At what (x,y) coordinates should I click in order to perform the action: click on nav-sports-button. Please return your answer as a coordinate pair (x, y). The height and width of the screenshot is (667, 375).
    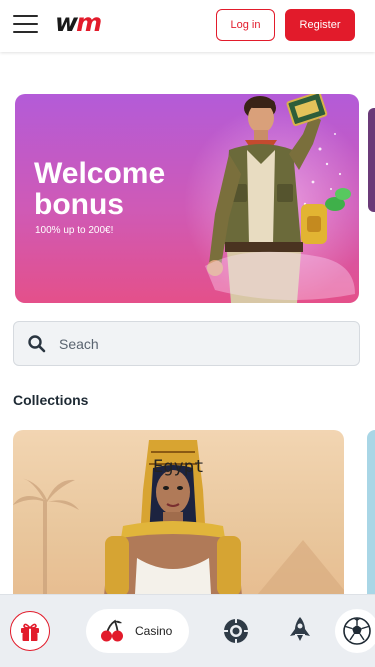
    Looking at the image, I should click on (355, 631).